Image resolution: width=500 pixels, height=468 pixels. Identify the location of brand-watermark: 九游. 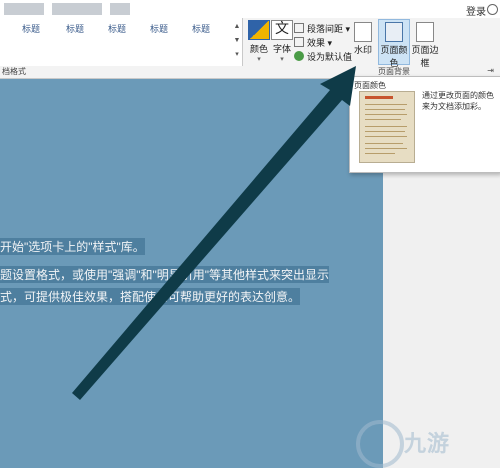
(427, 443).